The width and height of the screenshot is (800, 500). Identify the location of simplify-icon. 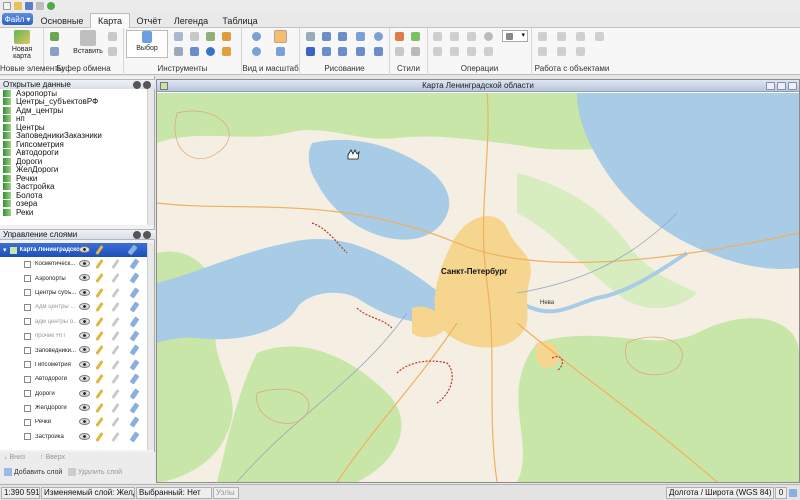
(488, 51).